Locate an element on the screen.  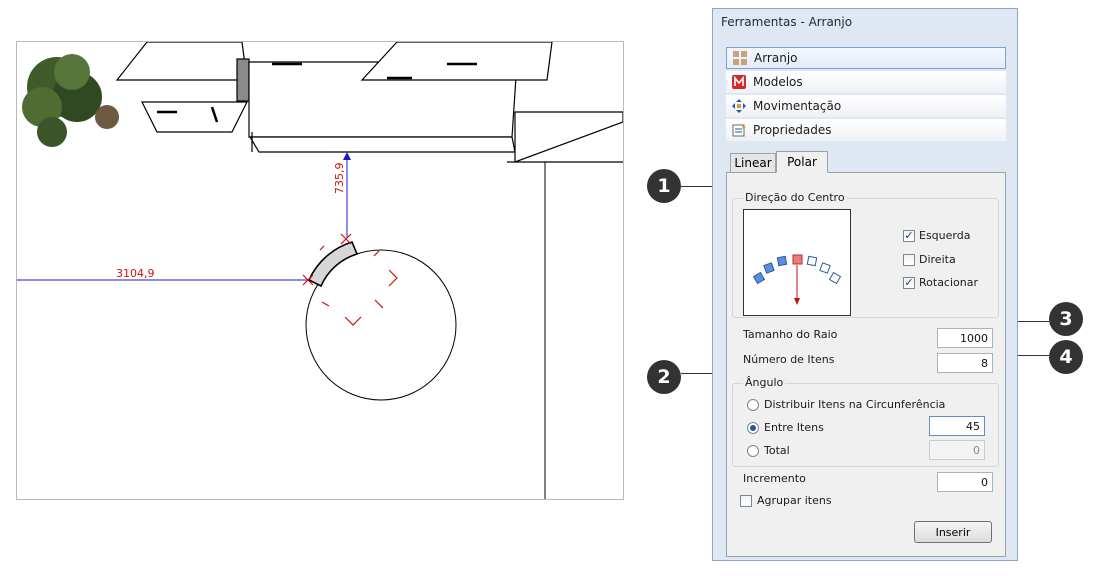
checkbox-rotacionar-label: Rotacionar is located at coordinates (949, 282).